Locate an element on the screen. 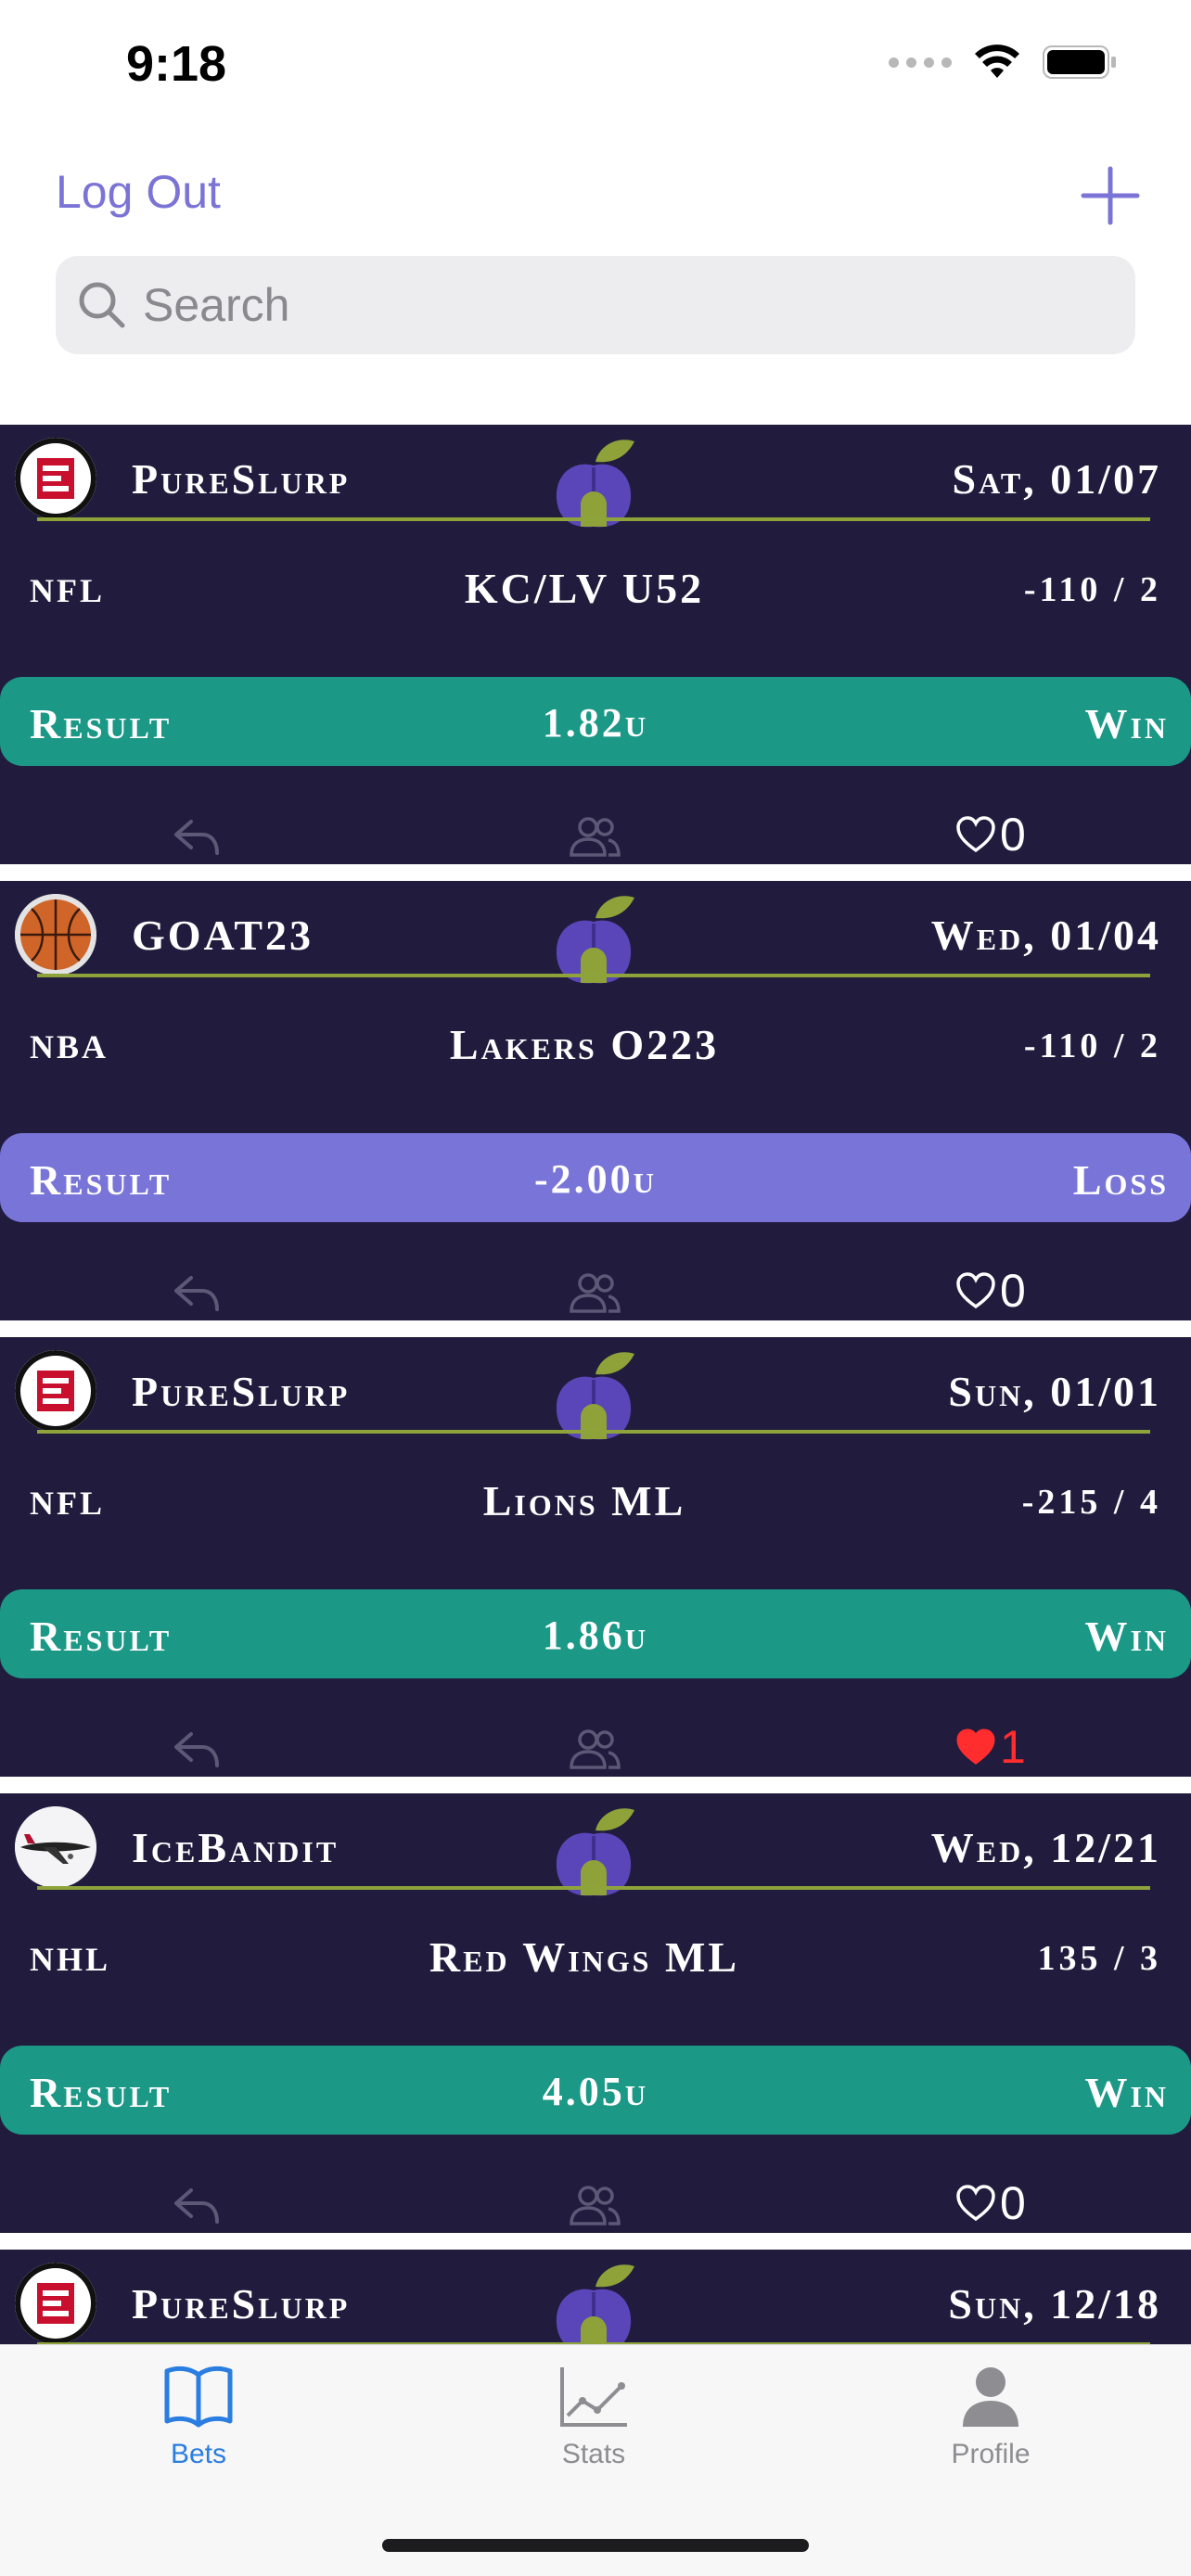 The width and height of the screenshot is (1191, 2576). result-bar: Result 4.05u Win is located at coordinates (595, 2090).